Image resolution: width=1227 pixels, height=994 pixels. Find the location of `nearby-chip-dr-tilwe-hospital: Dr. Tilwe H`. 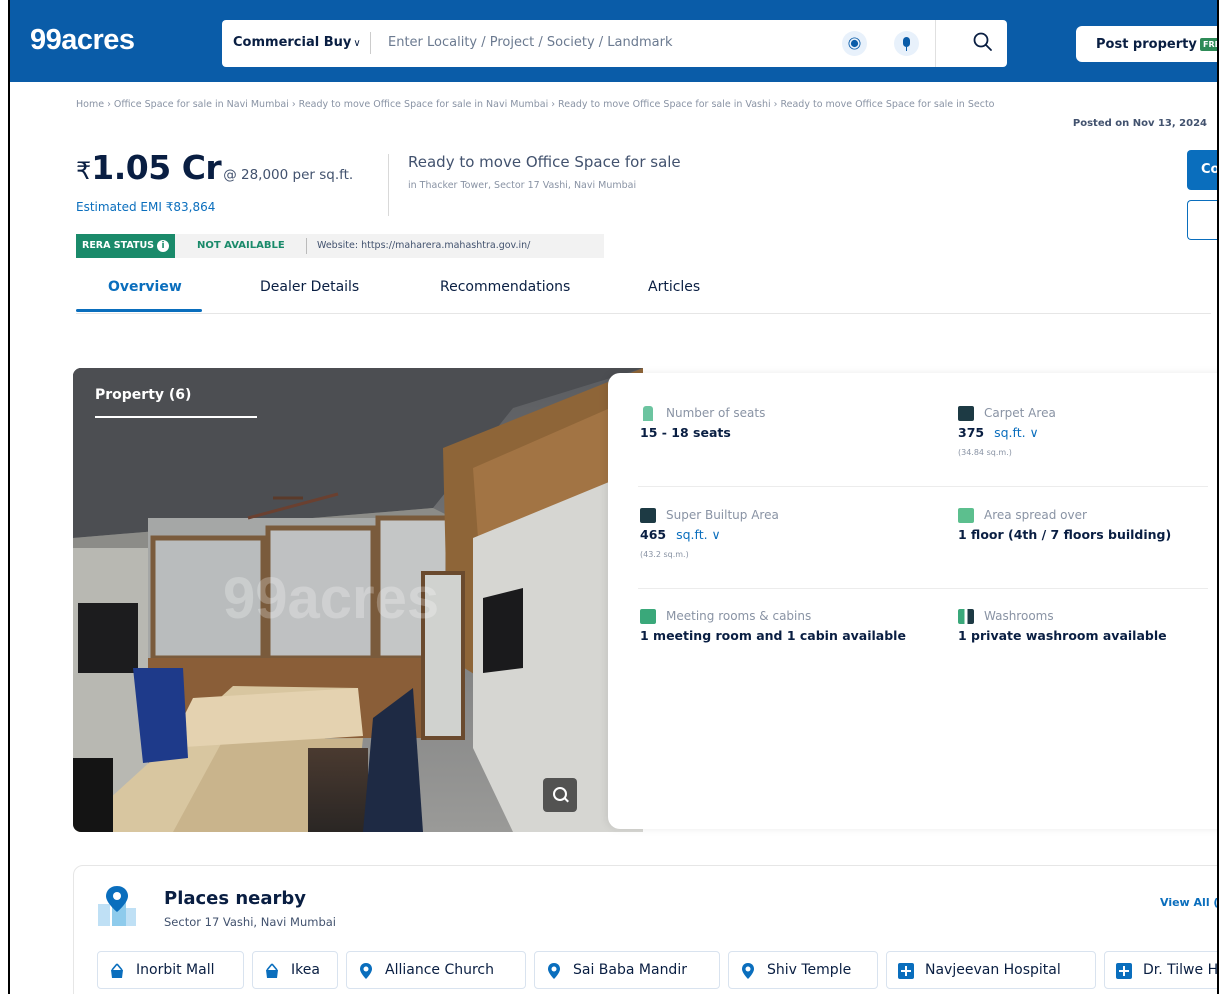

nearby-chip-dr-tilwe-hospital: Dr. Tilwe H is located at coordinates (1161, 970).